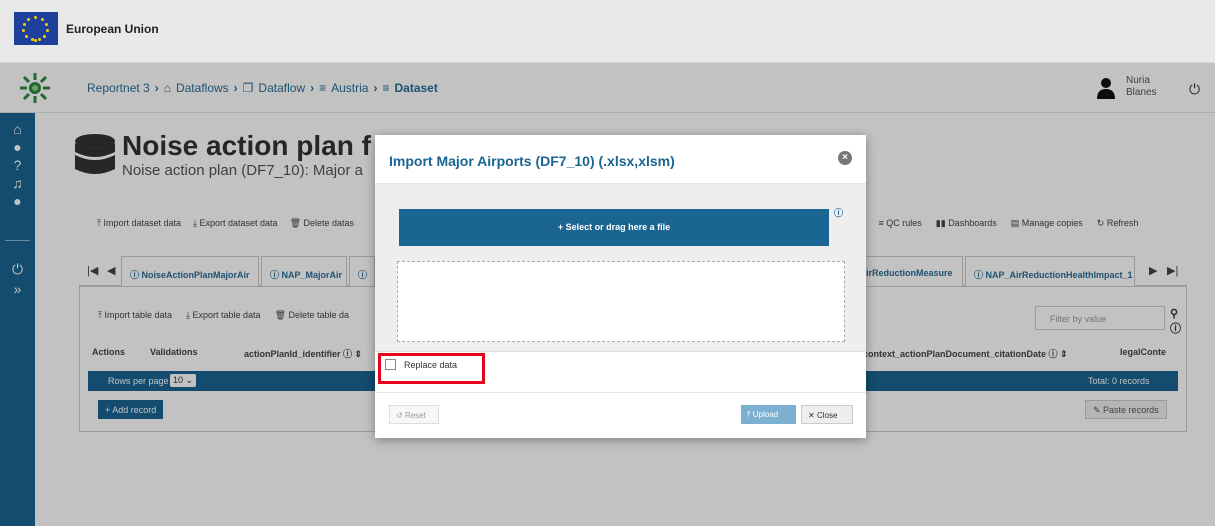 Image resolution: width=1215 pixels, height=526 pixels. I want to click on upload-button: ⤒ Upload, so click(768, 414).